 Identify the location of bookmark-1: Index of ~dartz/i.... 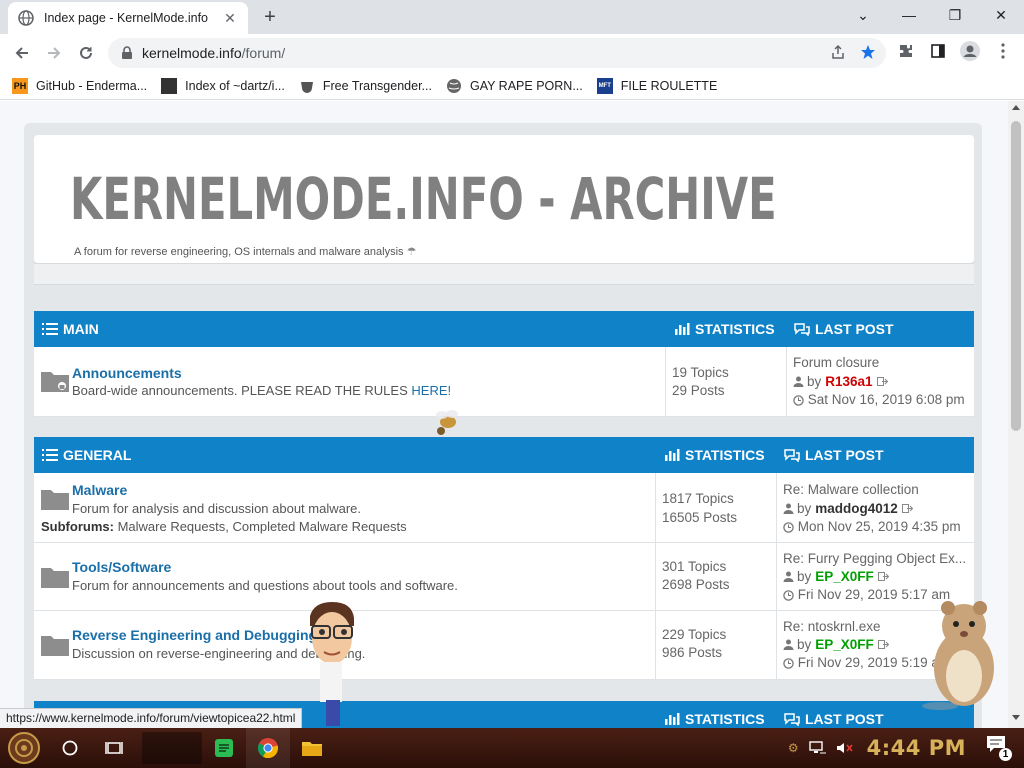
(223, 85).